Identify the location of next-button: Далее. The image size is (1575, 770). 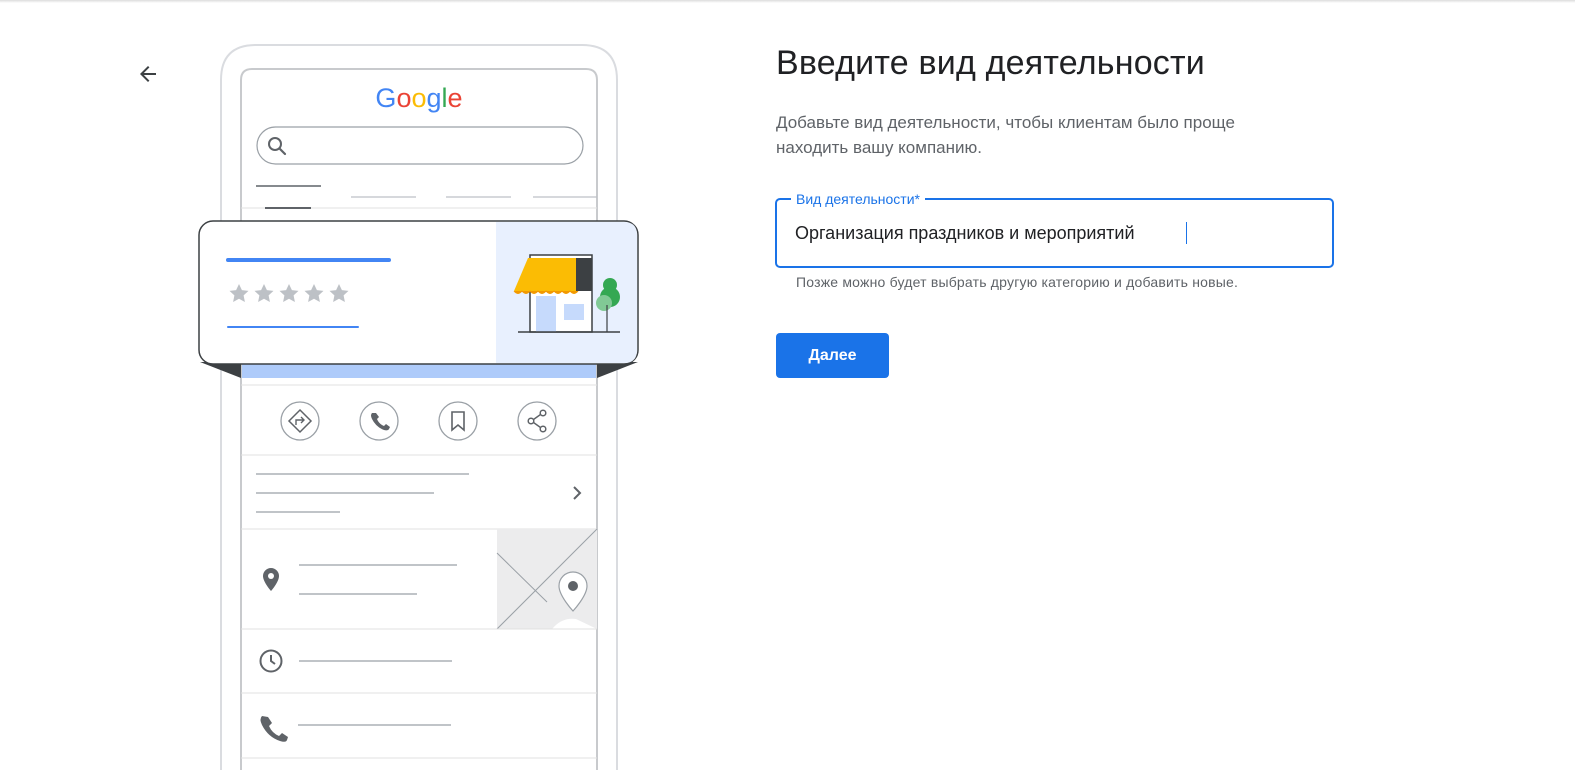
(832, 355).